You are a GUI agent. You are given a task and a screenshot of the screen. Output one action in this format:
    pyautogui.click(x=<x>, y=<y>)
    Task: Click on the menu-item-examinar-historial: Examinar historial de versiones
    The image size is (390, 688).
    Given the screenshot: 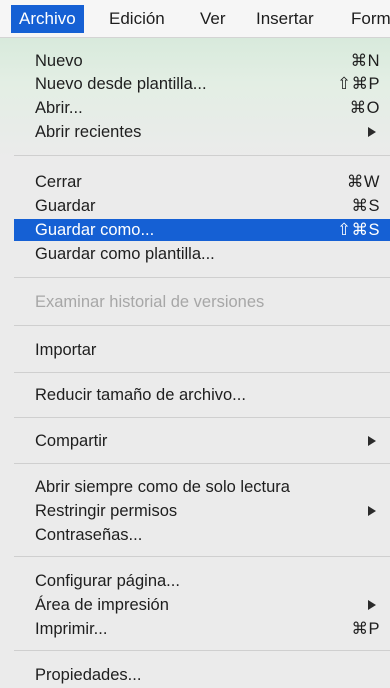 What is the action you would take?
    pyautogui.click(x=202, y=302)
    